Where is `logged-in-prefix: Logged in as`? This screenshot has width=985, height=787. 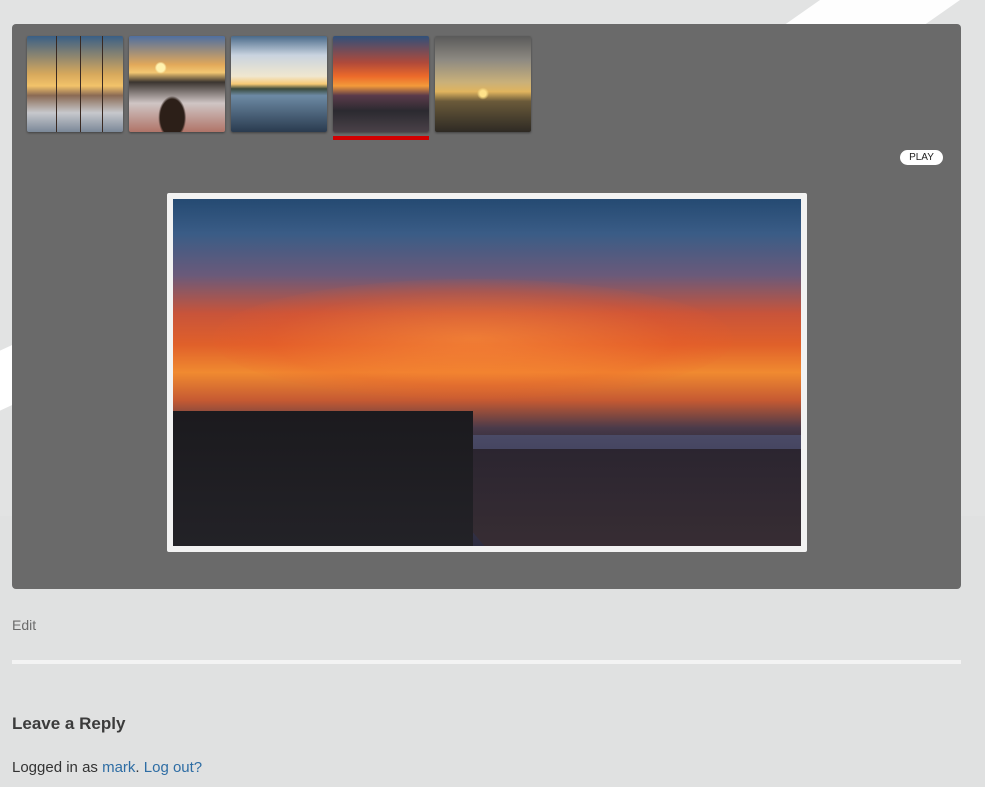 logged-in-prefix: Logged in as is located at coordinates (57, 767).